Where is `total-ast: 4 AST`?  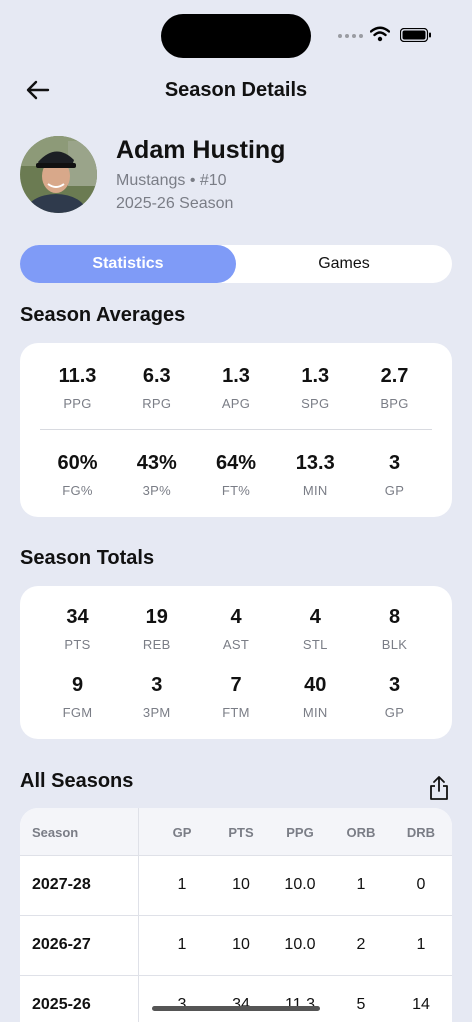
total-ast: 4 AST is located at coordinates (236, 629).